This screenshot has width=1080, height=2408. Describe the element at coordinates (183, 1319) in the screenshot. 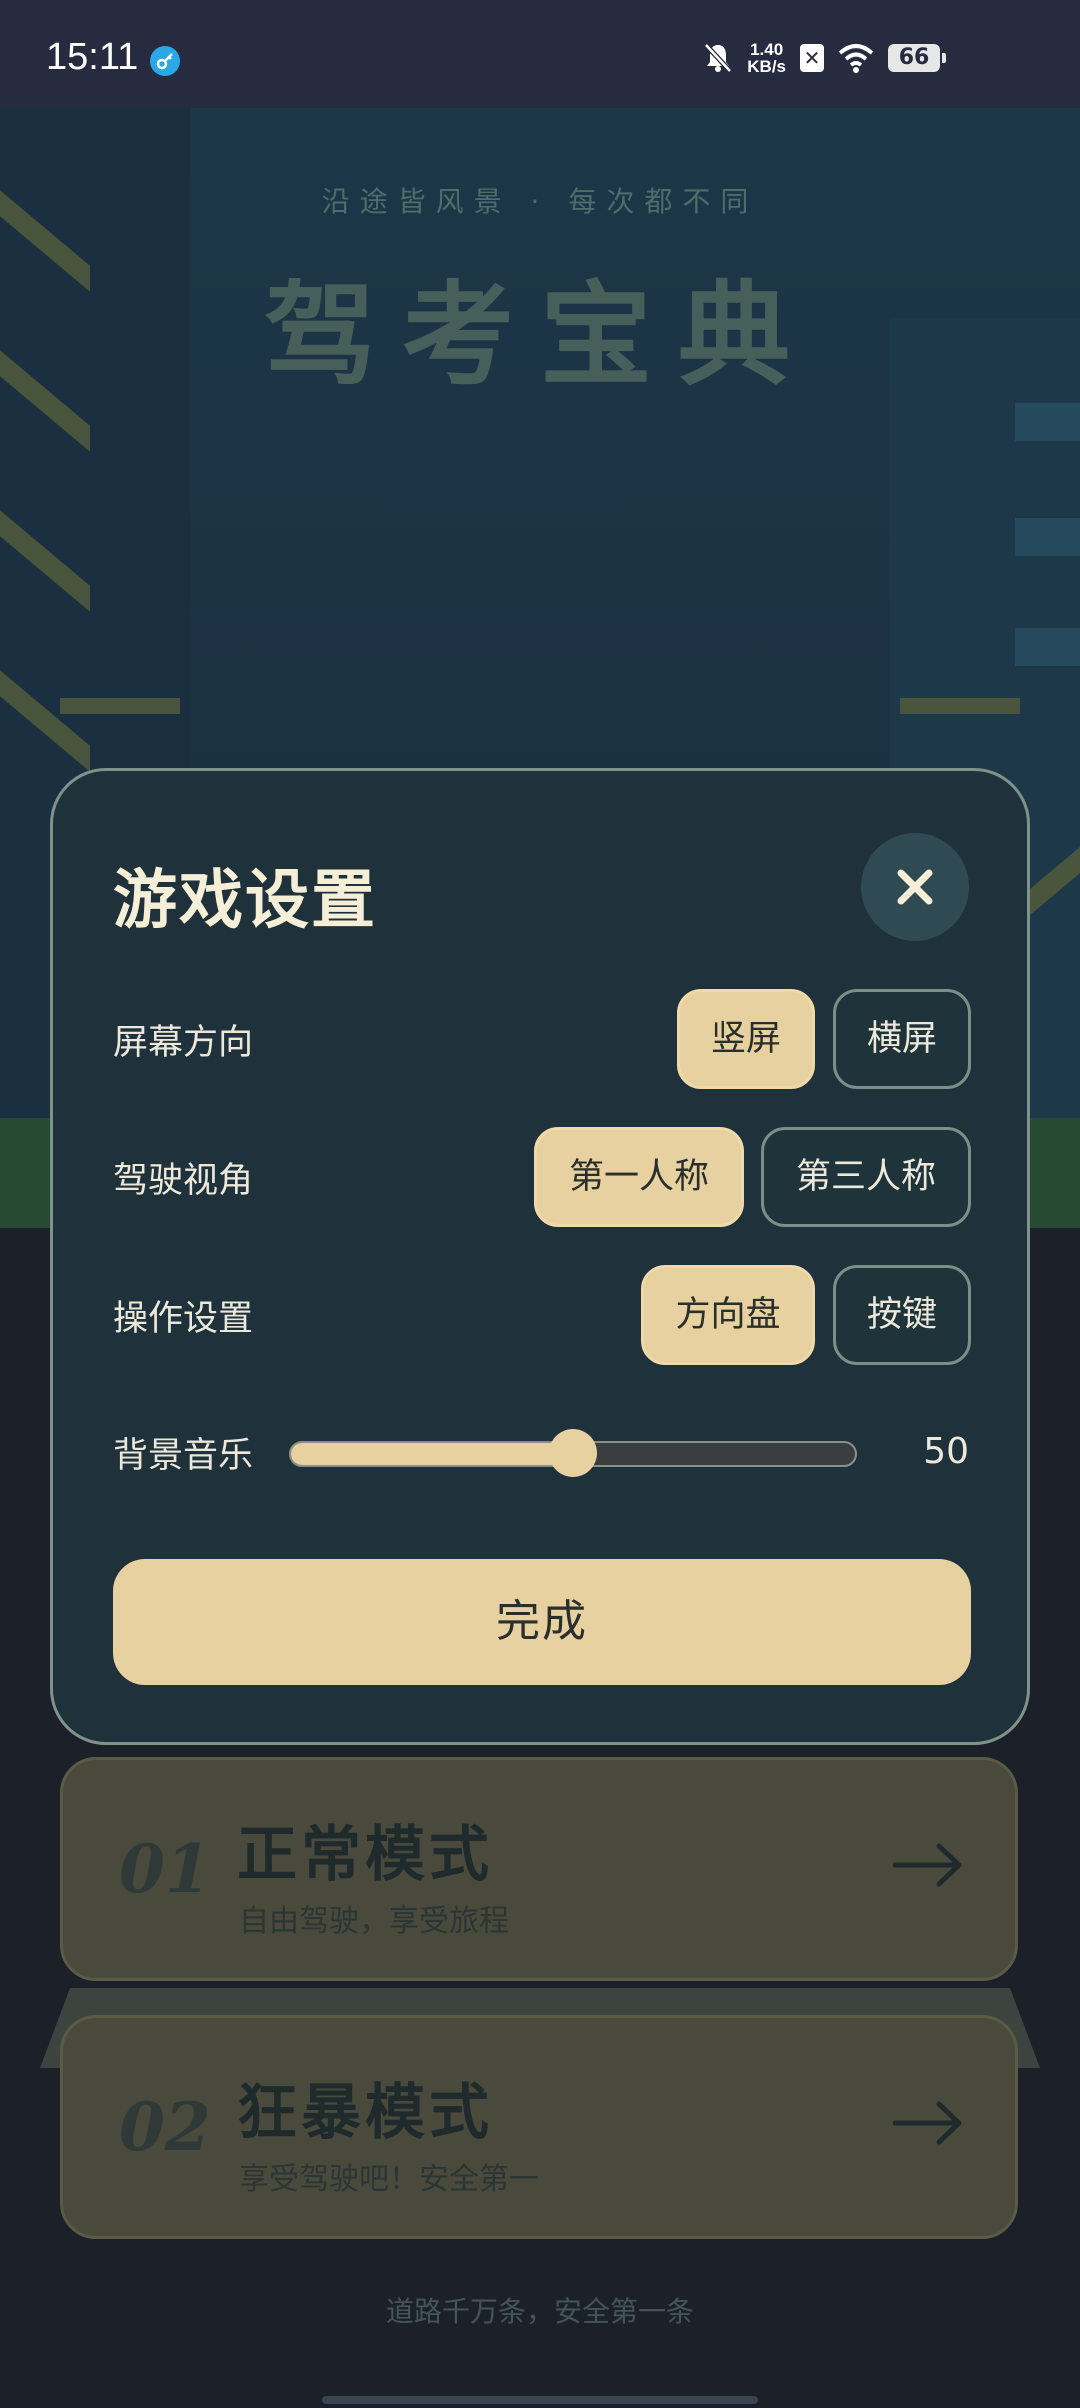

I see `controls-label: 操作设置` at that location.